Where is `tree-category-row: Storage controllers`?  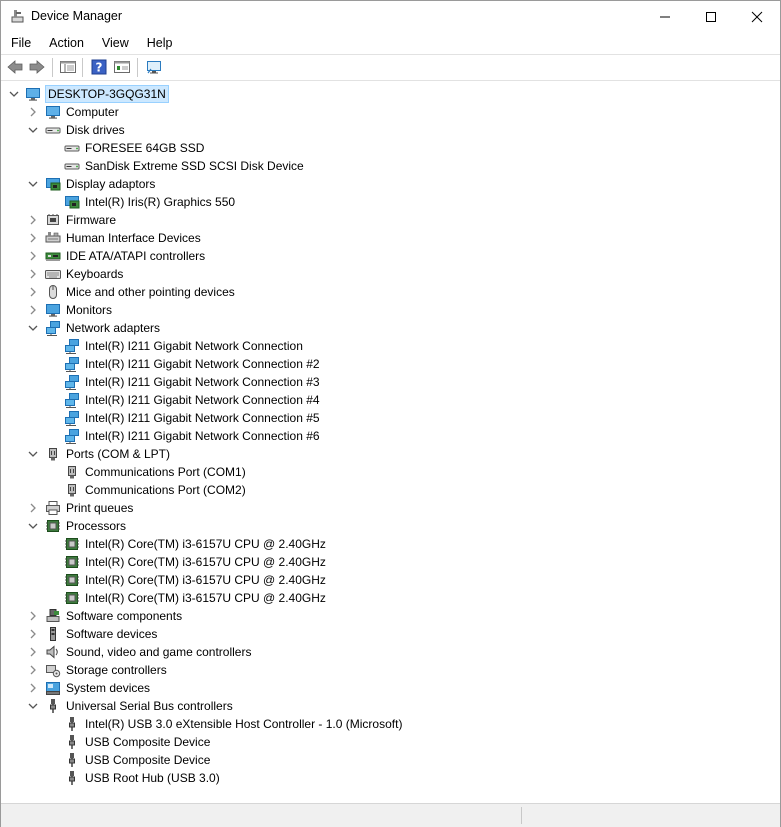 tree-category-row: Storage controllers is located at coordinates (391, 670).